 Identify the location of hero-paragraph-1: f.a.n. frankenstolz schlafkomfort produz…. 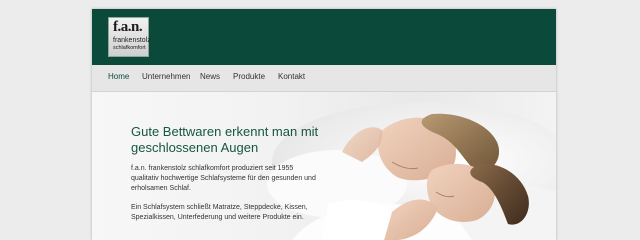
(223, 178).